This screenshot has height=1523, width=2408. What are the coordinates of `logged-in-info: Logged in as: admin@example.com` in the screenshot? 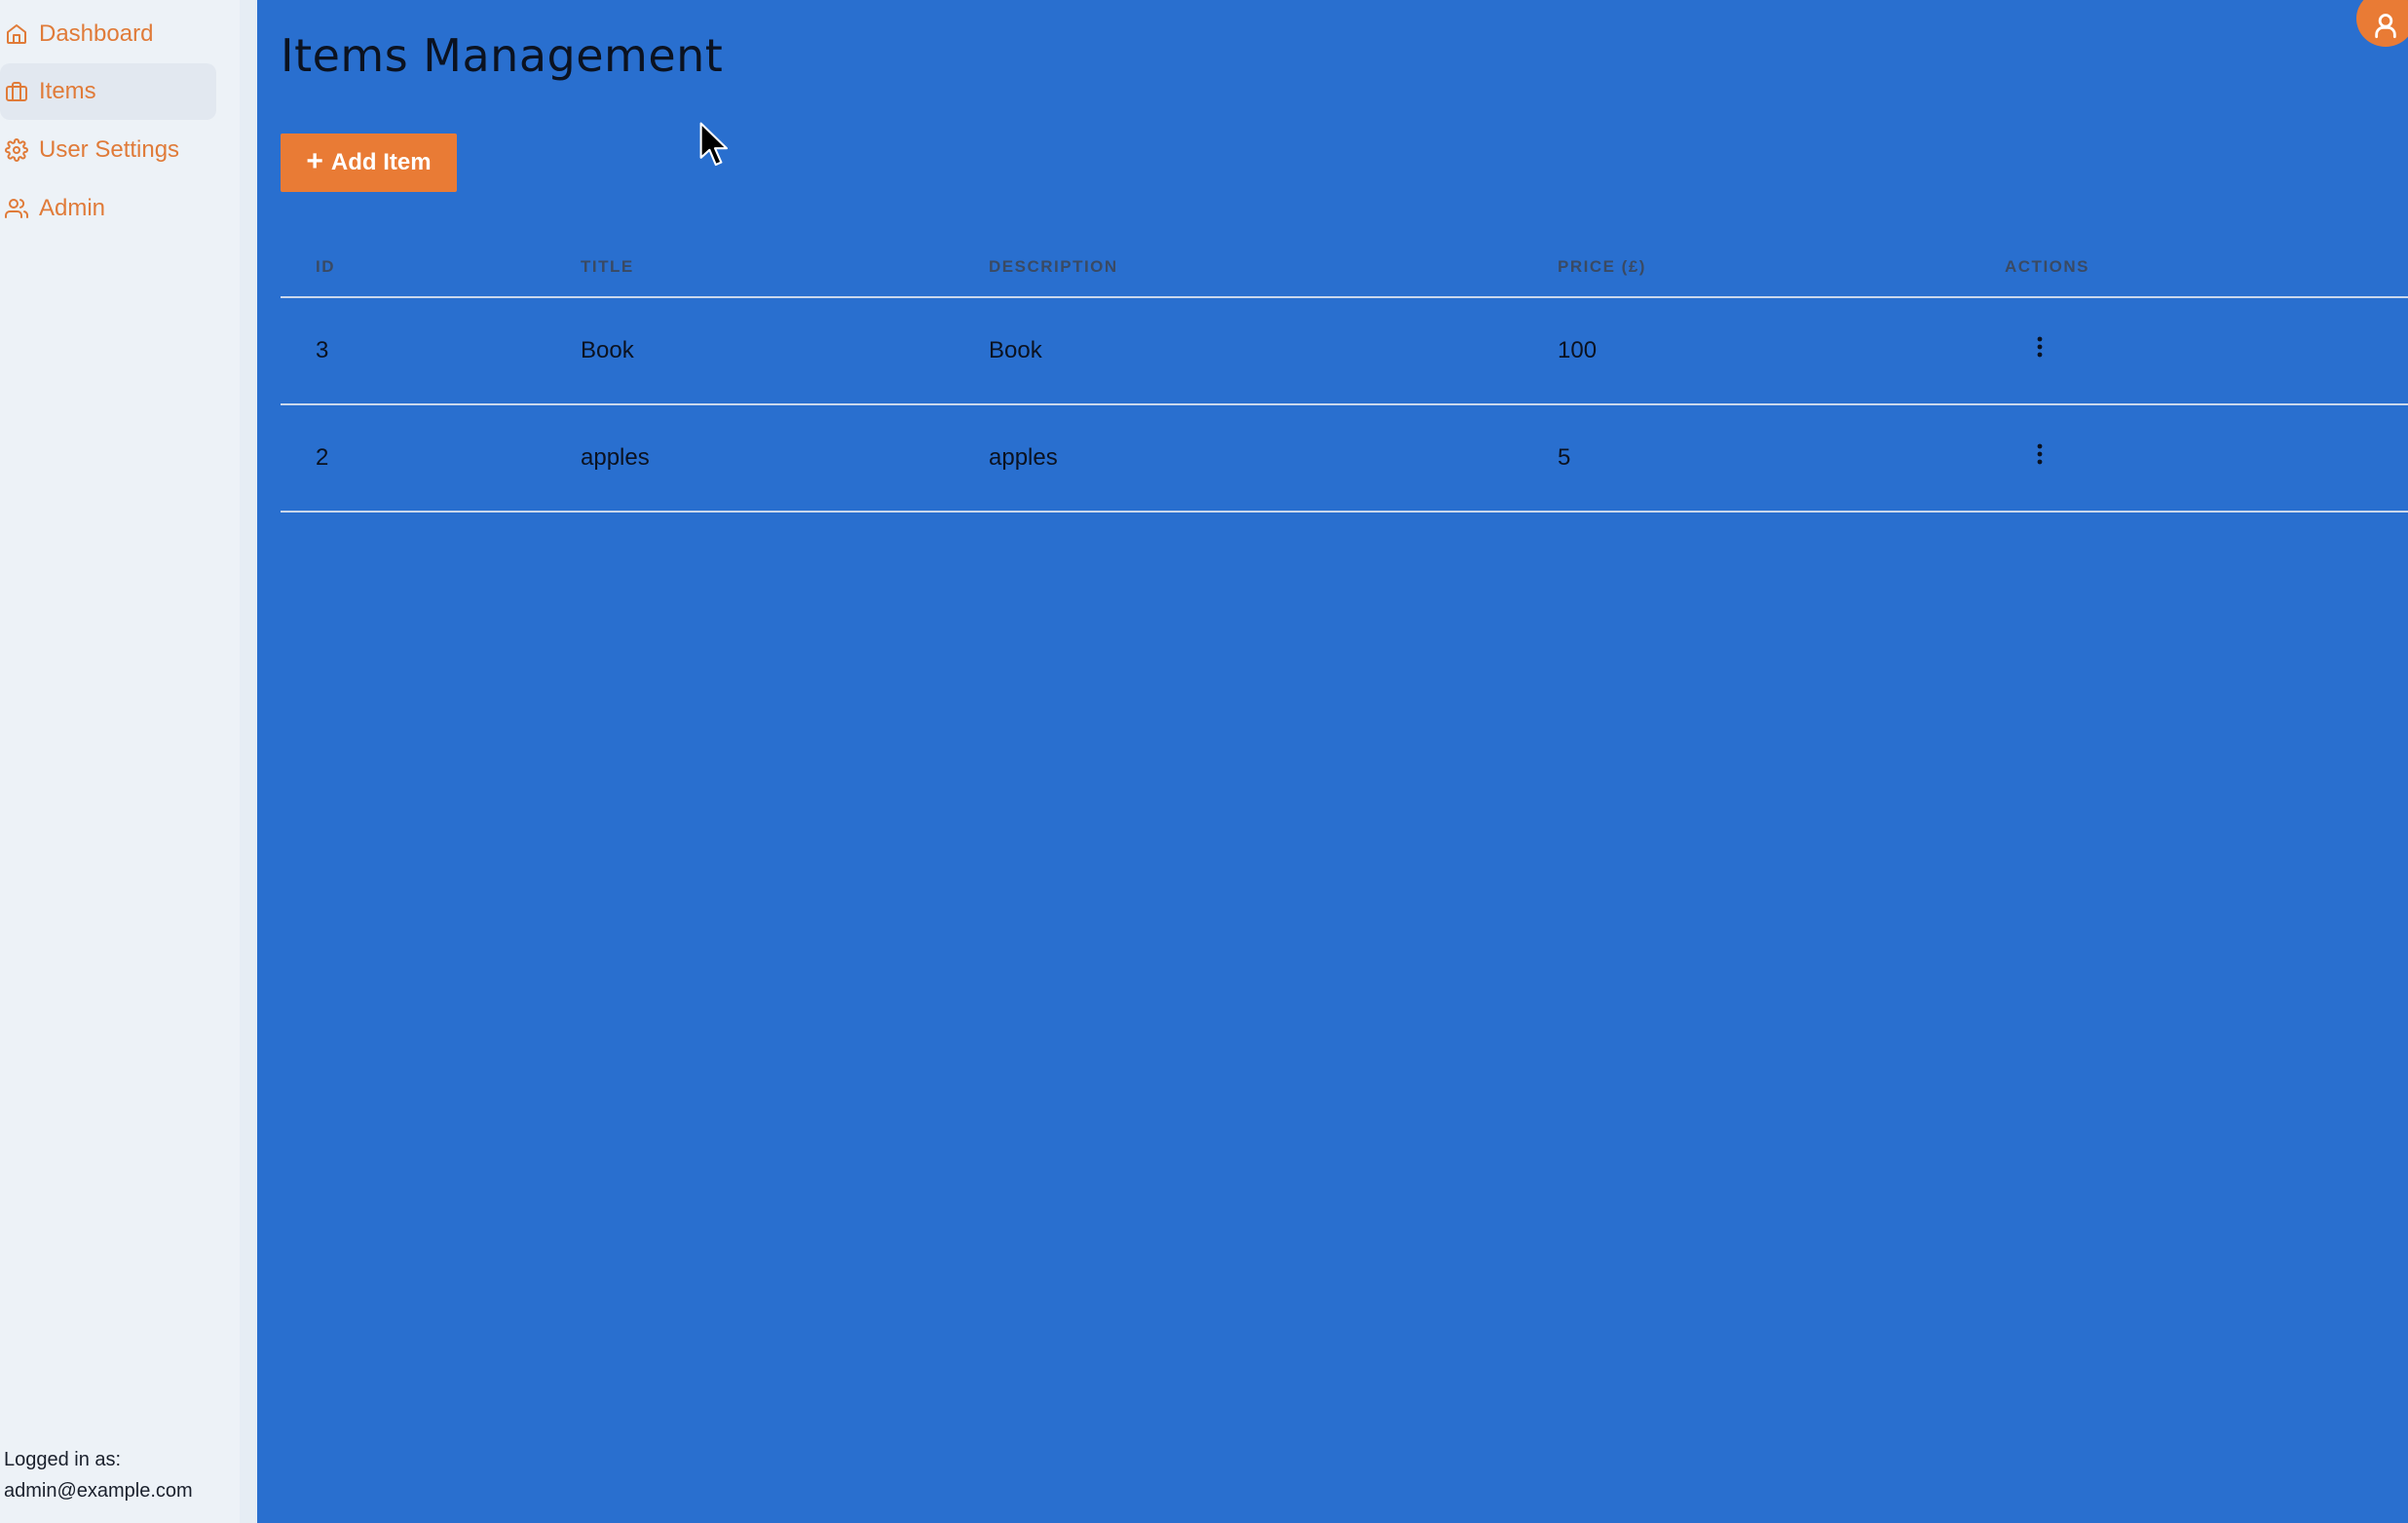 It's located at (98, 1475).